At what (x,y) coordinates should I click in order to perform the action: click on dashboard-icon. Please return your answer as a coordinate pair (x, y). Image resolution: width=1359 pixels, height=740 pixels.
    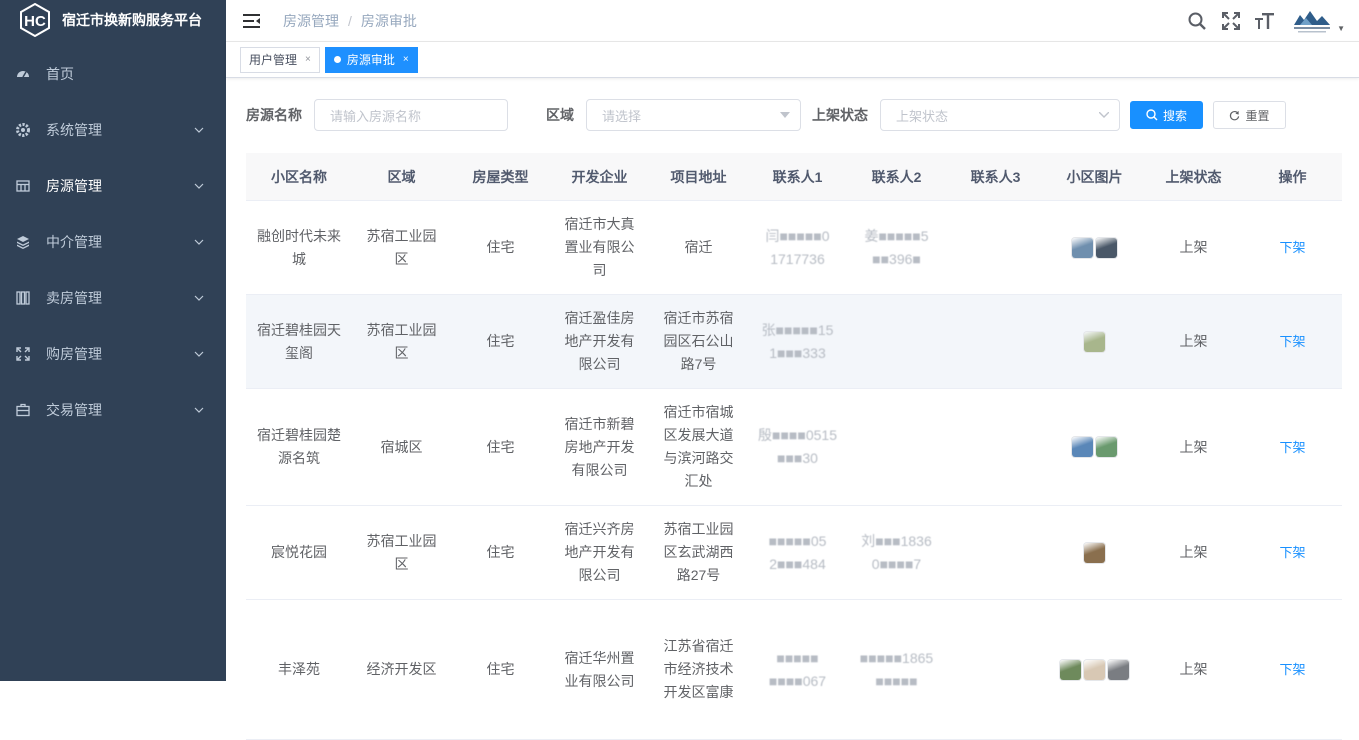
    Looking at the image, I should click on (23, 74).